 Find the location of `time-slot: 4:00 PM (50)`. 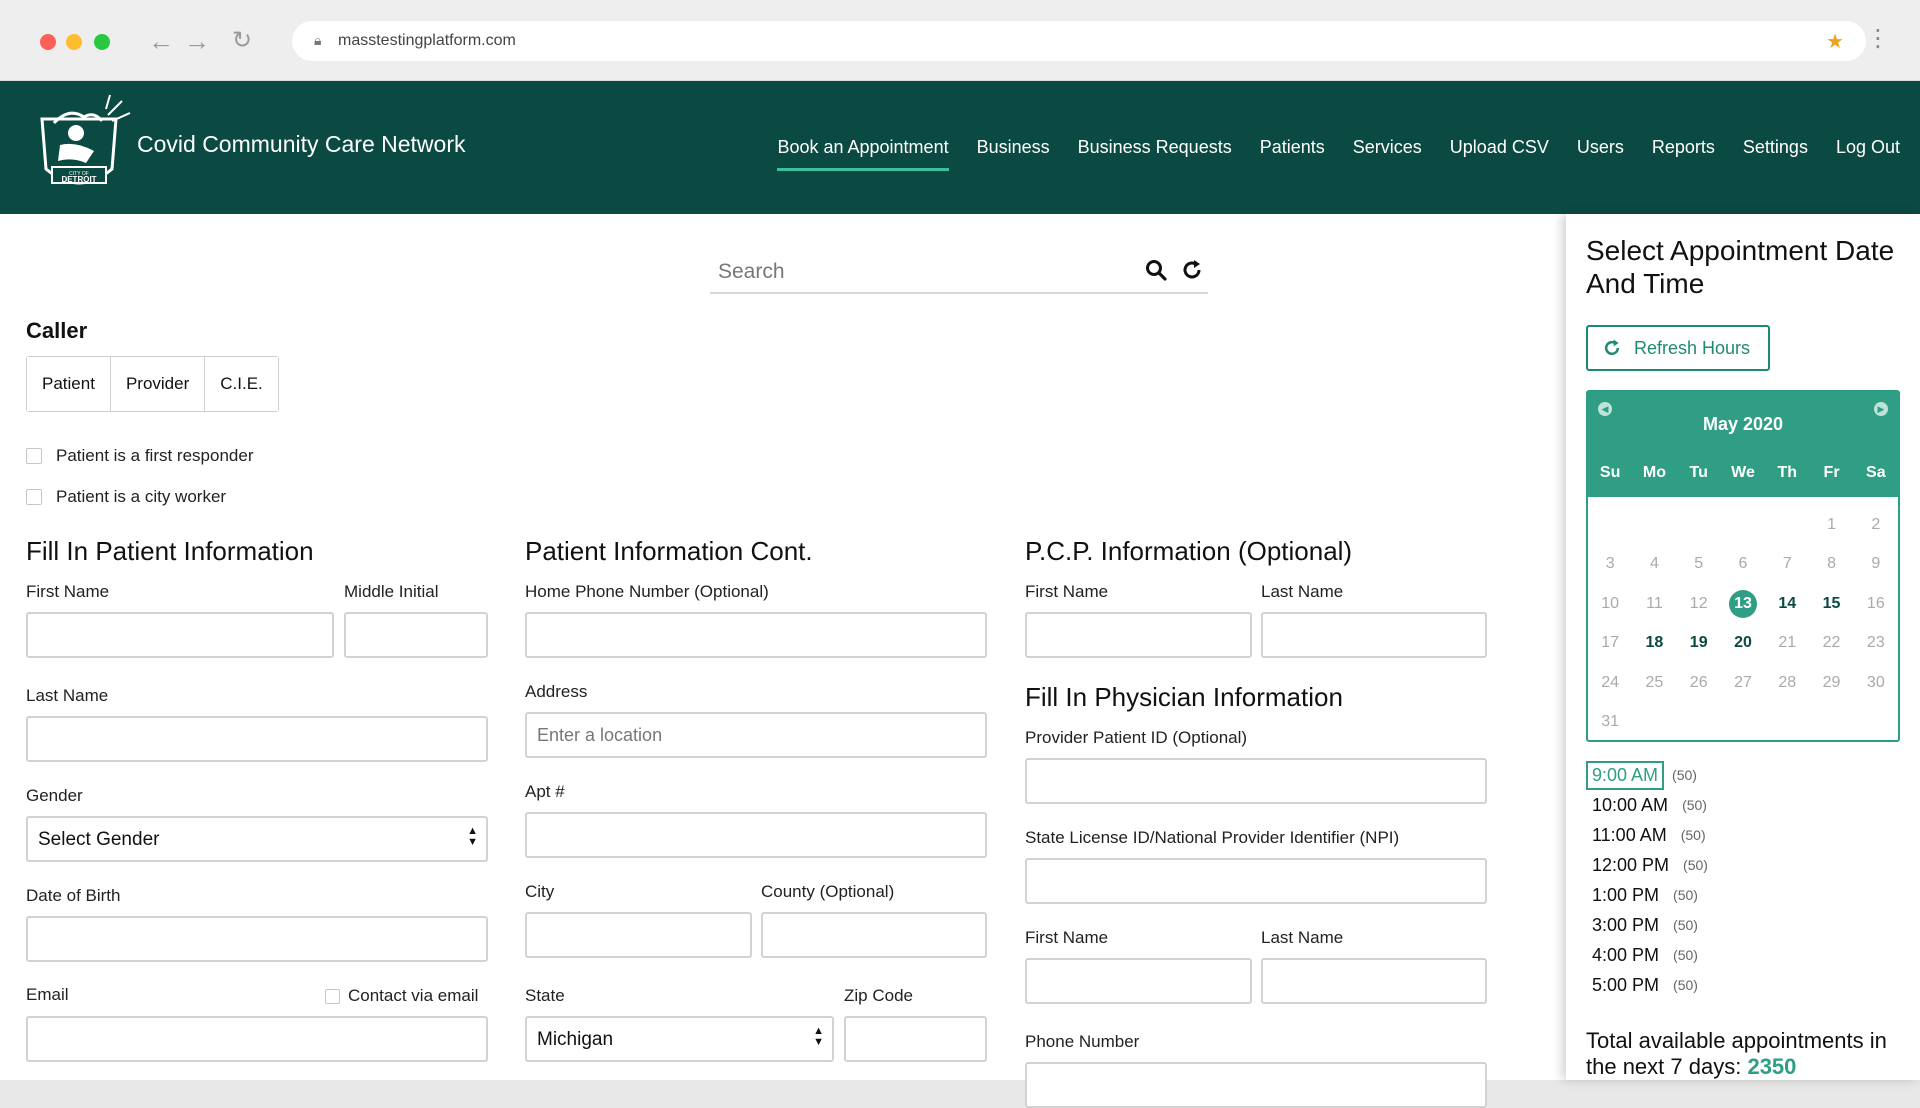

time-slot: 4:00 PM (50) is located at coordinates (1647, 955).